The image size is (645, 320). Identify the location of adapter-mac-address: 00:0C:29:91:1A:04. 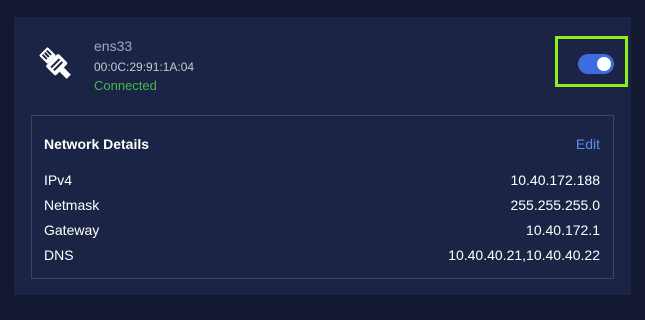
(144, 67).